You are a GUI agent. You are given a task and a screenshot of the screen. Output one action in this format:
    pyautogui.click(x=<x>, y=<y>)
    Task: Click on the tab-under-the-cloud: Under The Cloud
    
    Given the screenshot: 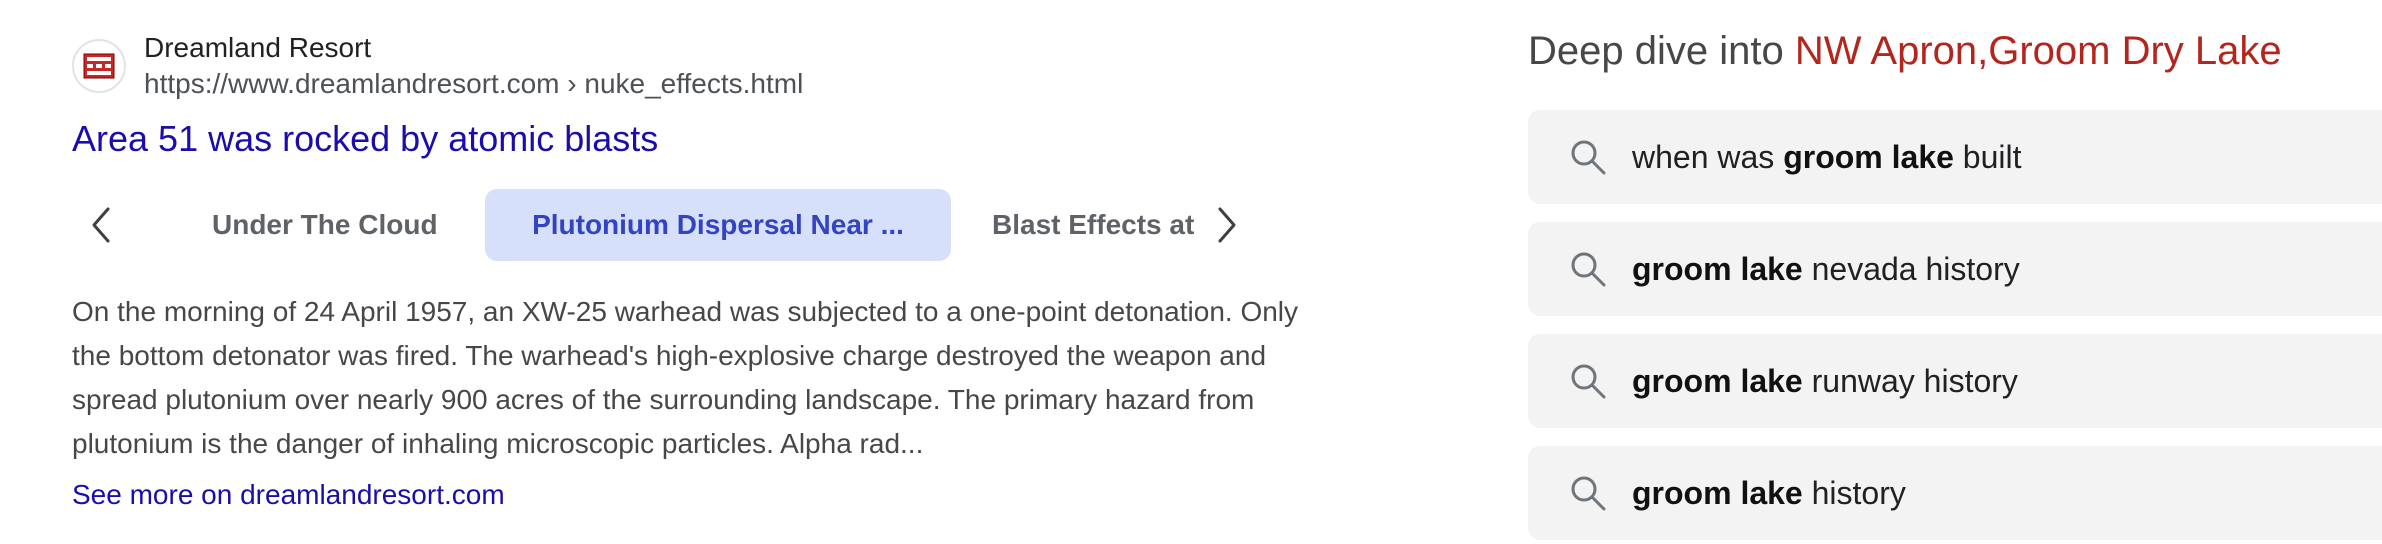 What is the action you would take?
    pyautogui.click(x=332, y=225)
    